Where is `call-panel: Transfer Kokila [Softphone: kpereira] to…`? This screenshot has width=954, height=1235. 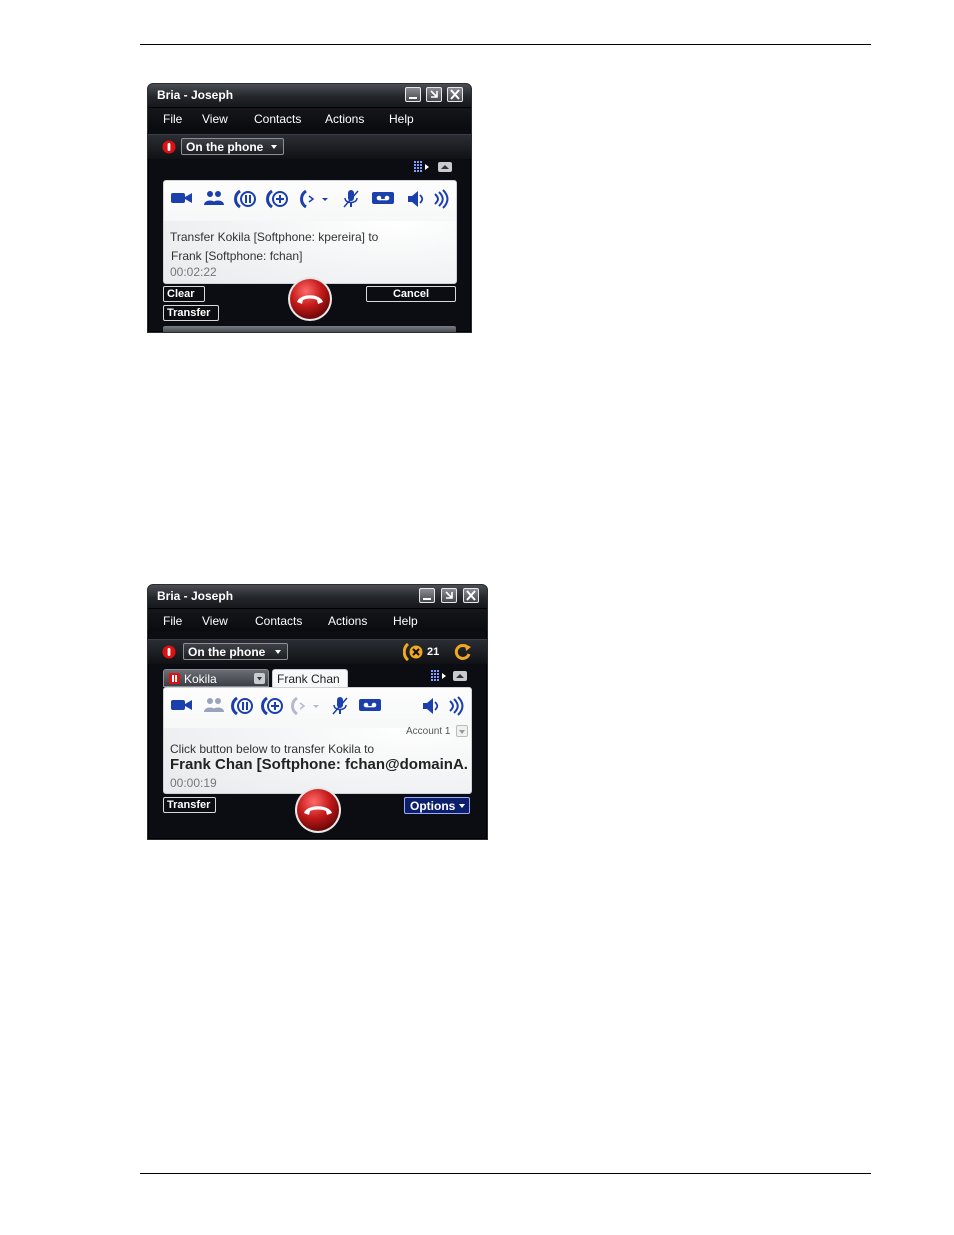 call-panel: Transfer Kokila [Softphone: kpereira] to… is located at coordinates (310, 232).